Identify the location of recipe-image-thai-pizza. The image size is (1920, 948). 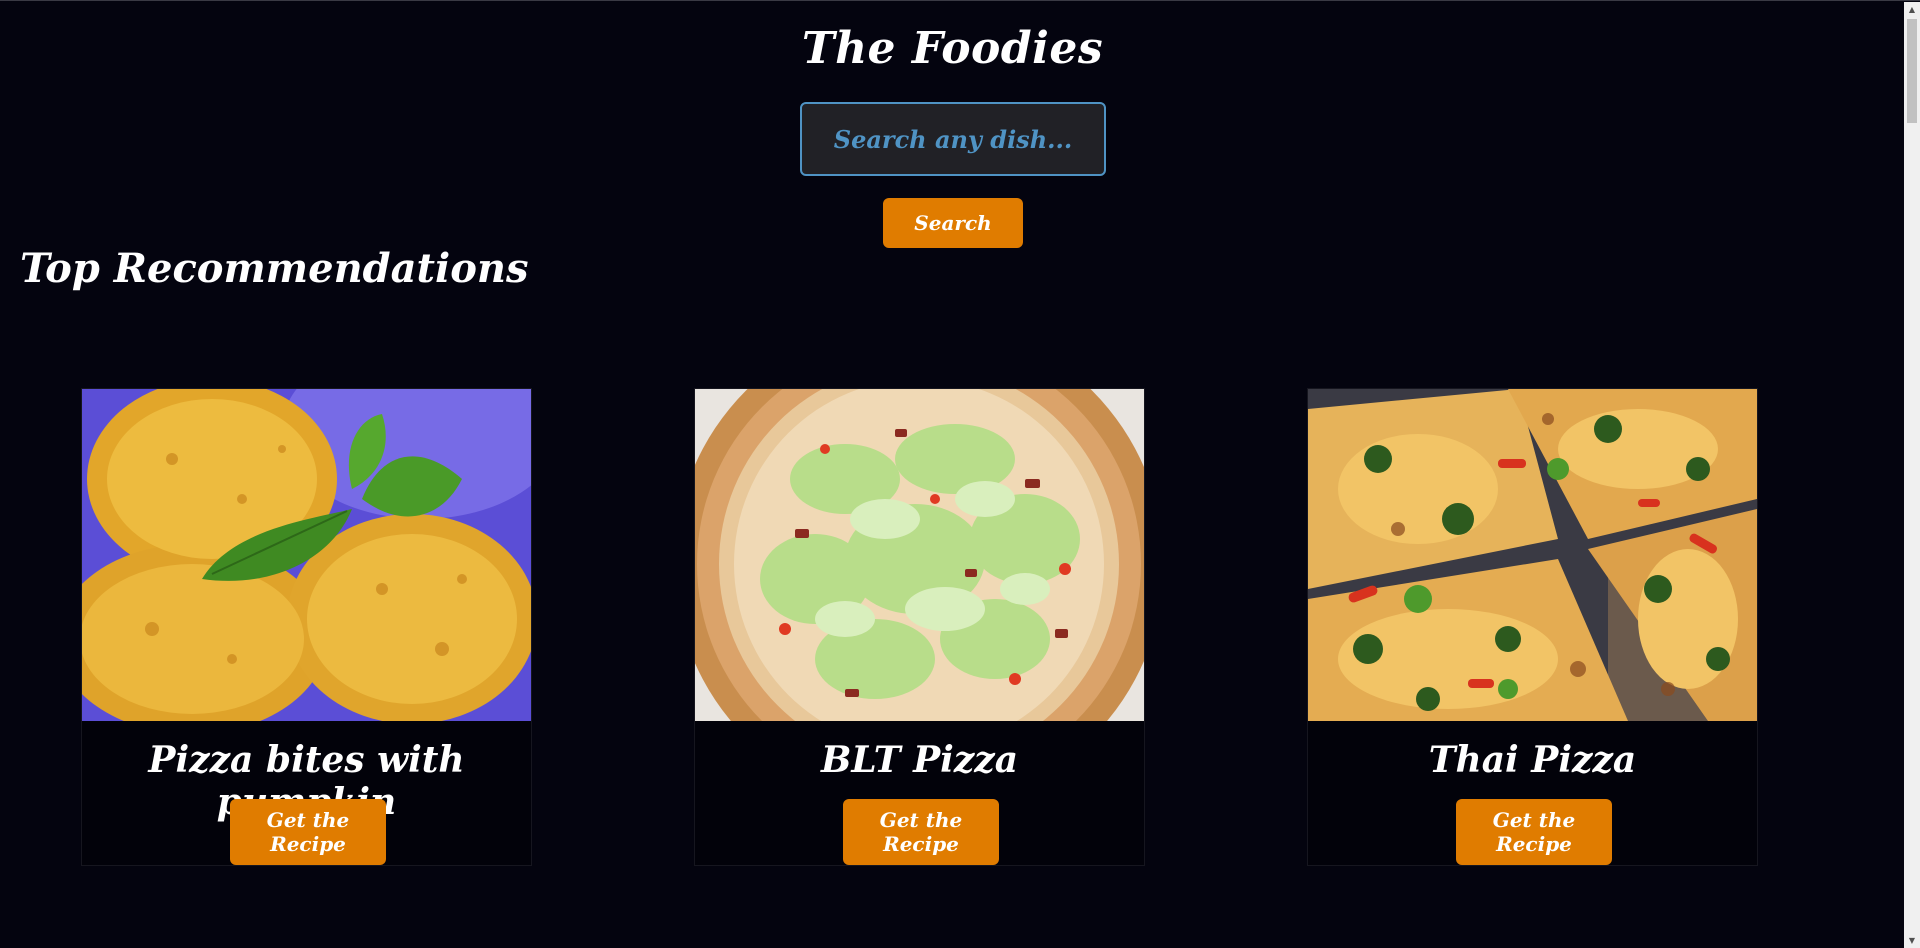
(1532, 555).